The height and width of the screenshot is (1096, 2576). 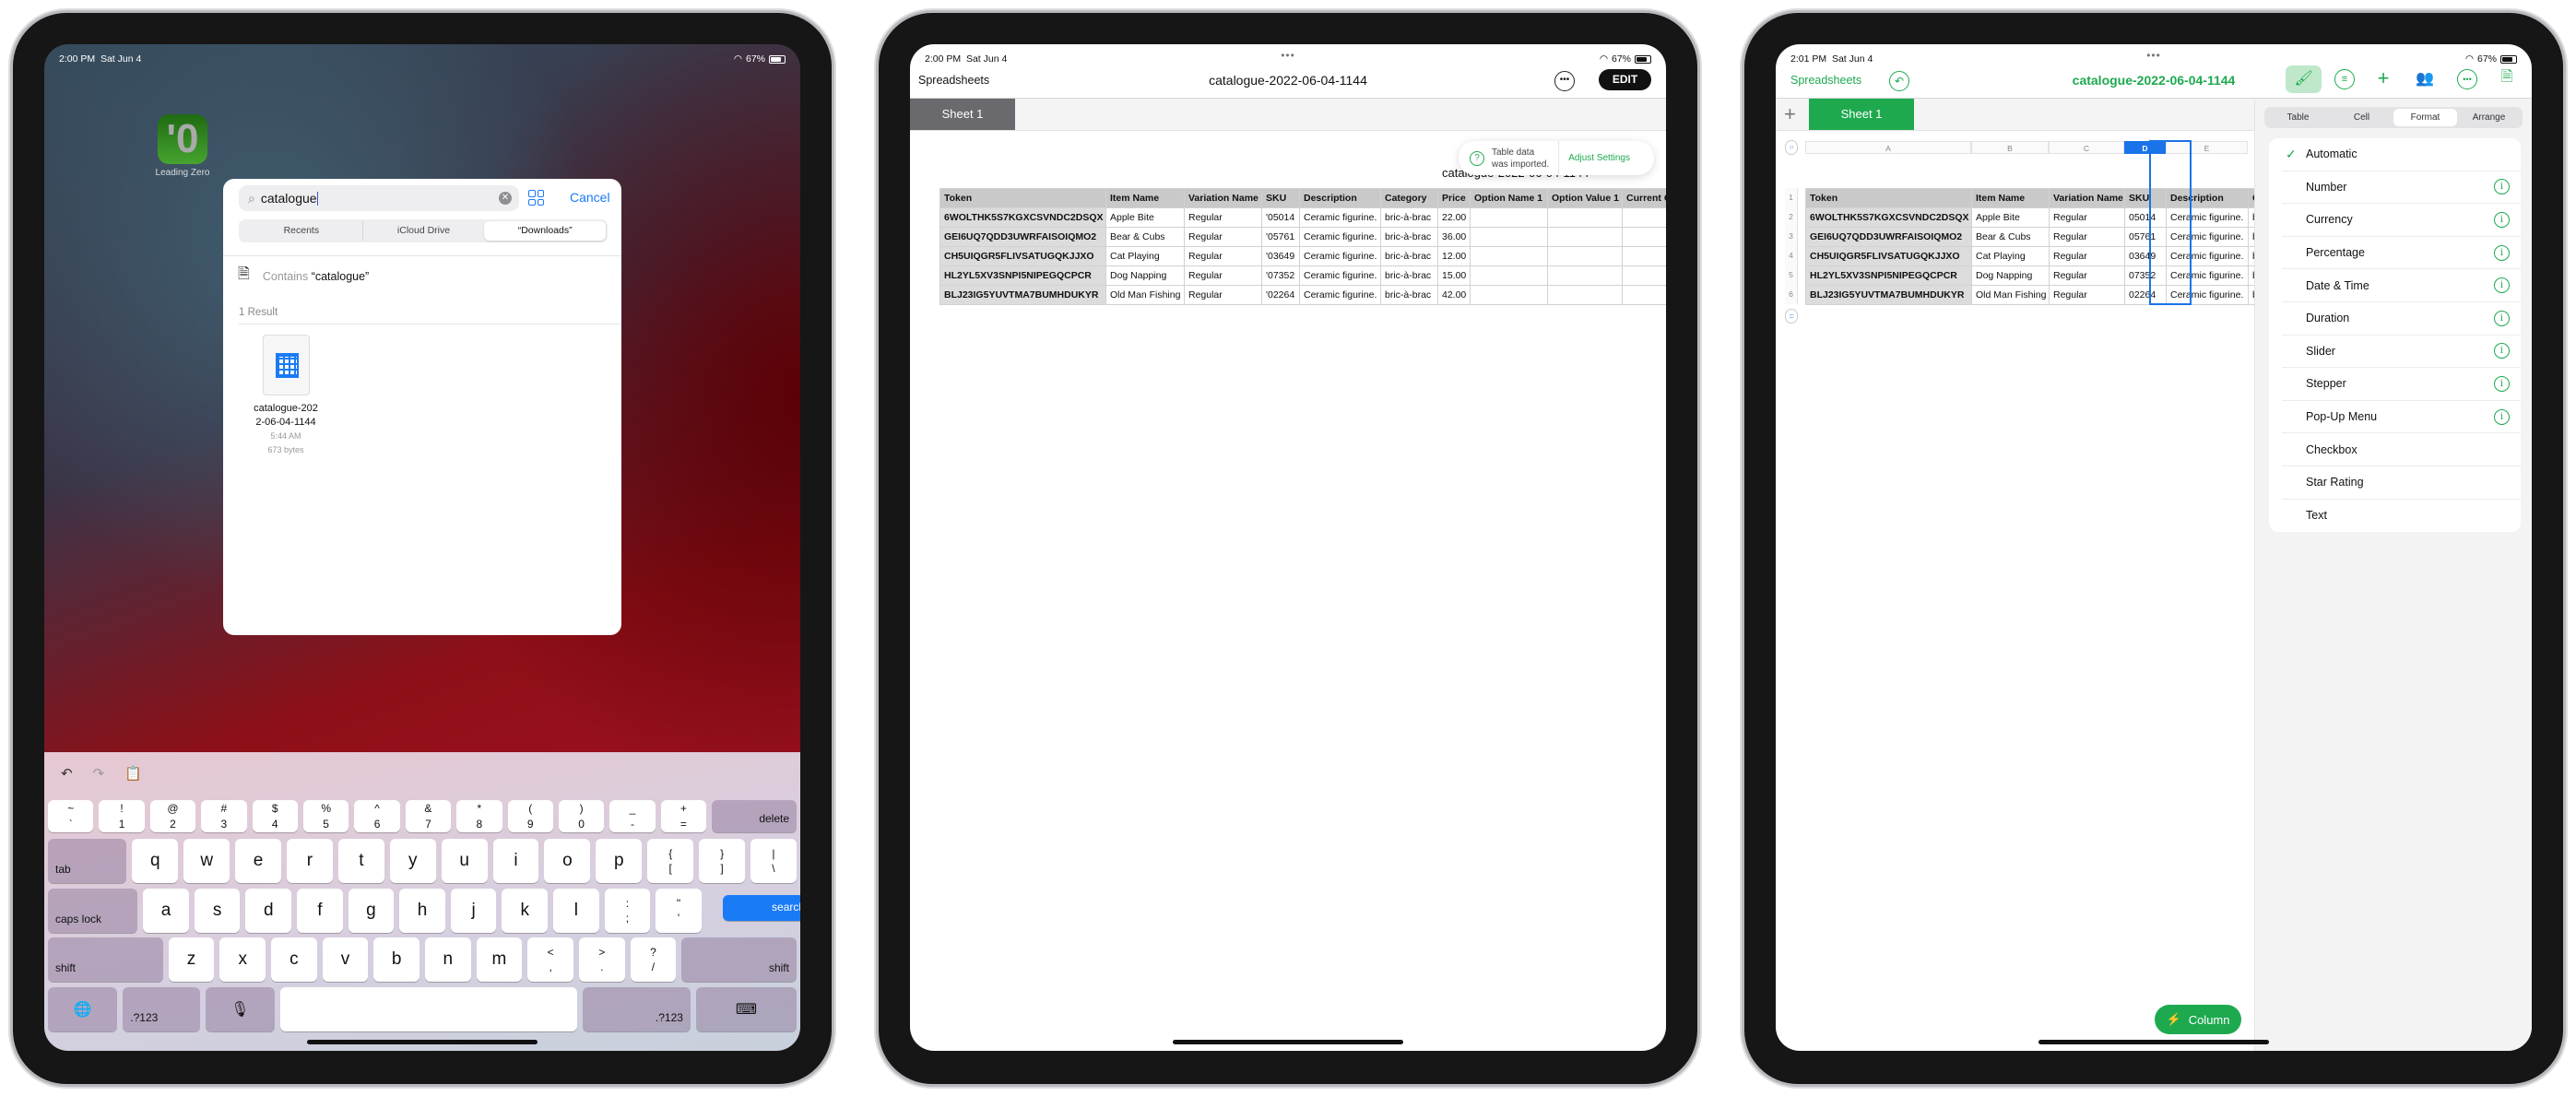 I want to click on column-action-button: ⚡ Column, so click(x=2198, y=1020).